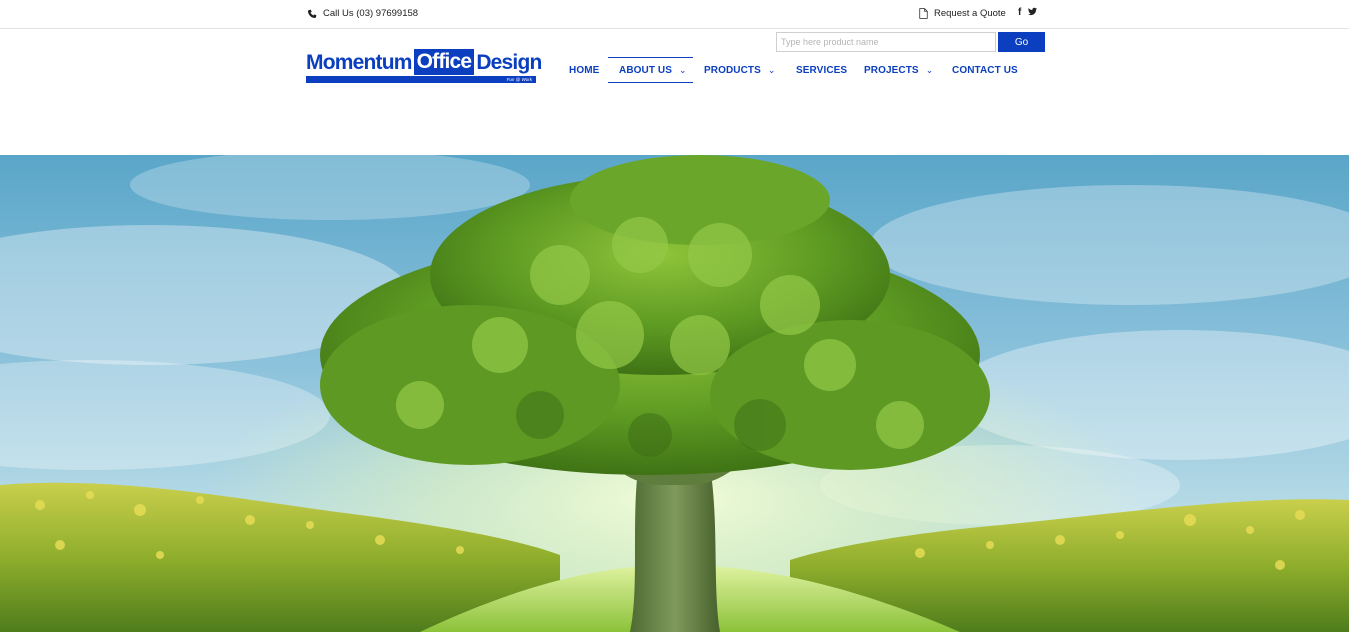 The image size is (1349, 632). Describe the element at coordinates (1019, 13) in the screenshot. I see `facebook-icon: f` at that location.